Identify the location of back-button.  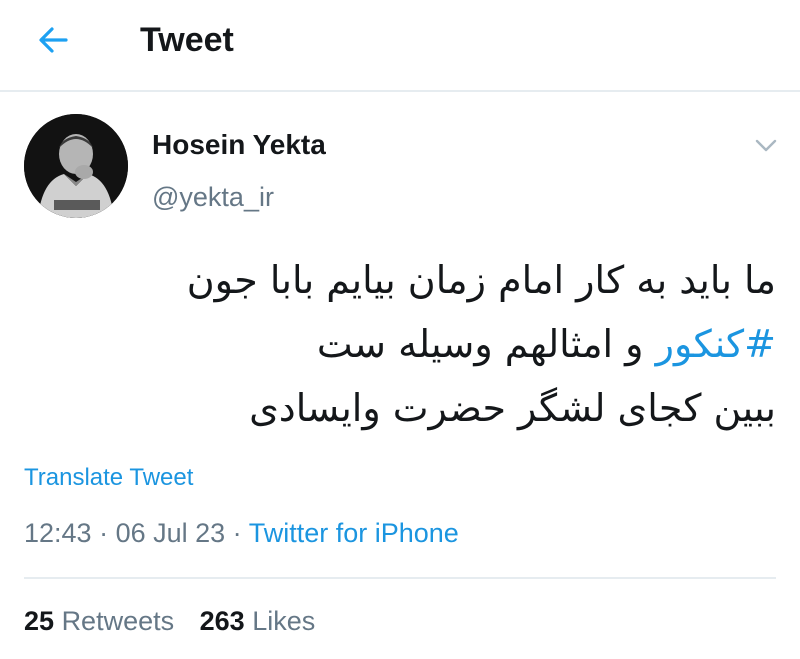
(54, 40).